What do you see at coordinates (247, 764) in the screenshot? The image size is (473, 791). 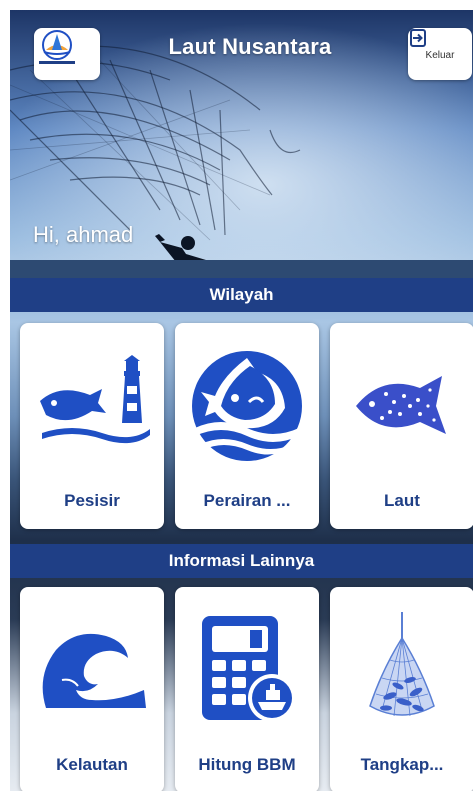 I see `menu-card-label: Hitung BBM` at bounding box center [247, 764].